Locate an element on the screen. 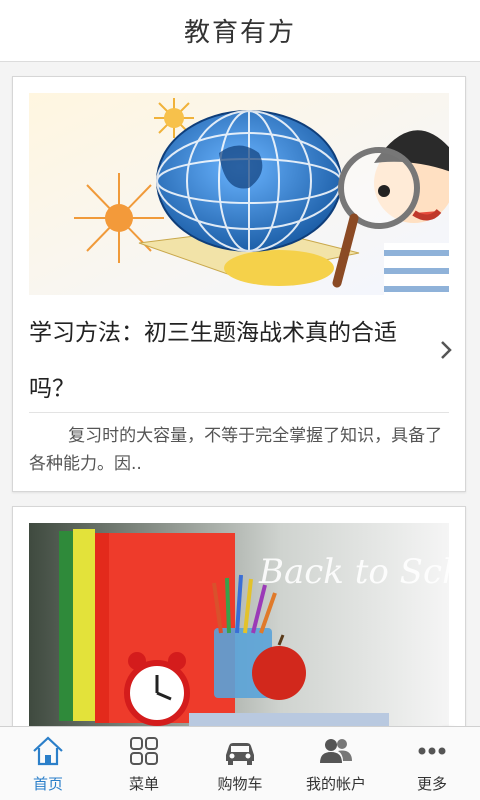  chevron-right-icon is located at coordinates (446, 353).